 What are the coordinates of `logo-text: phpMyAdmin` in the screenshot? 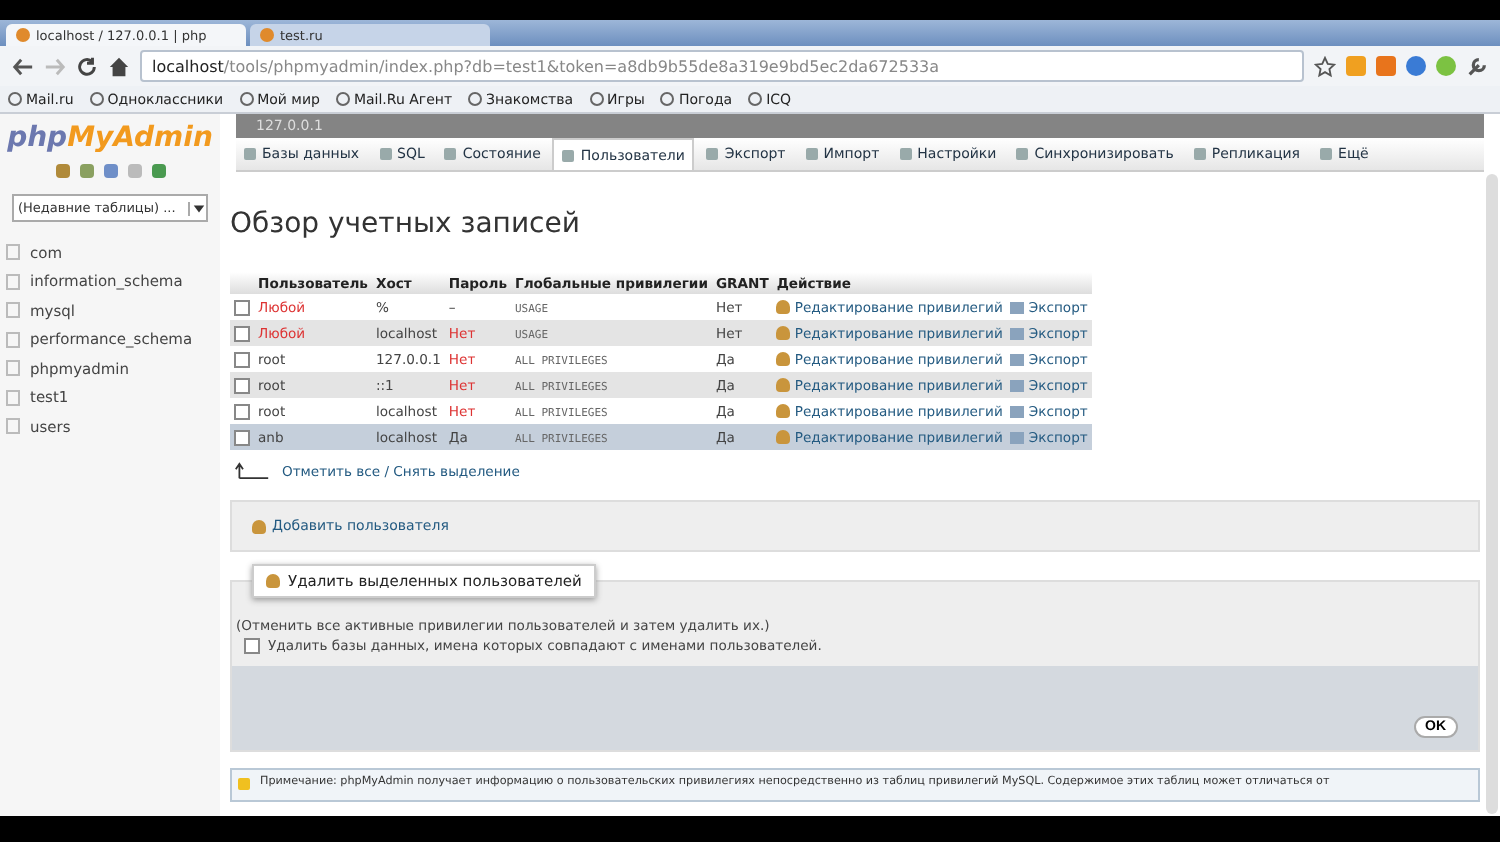 It's located at (110, 138).